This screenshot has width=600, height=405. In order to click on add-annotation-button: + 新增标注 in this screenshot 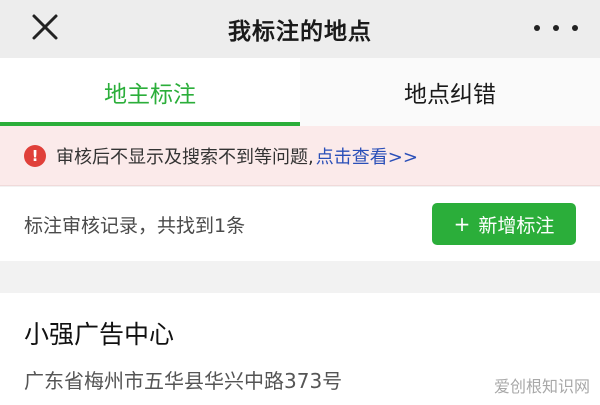, I will do `click(504, 224)`.